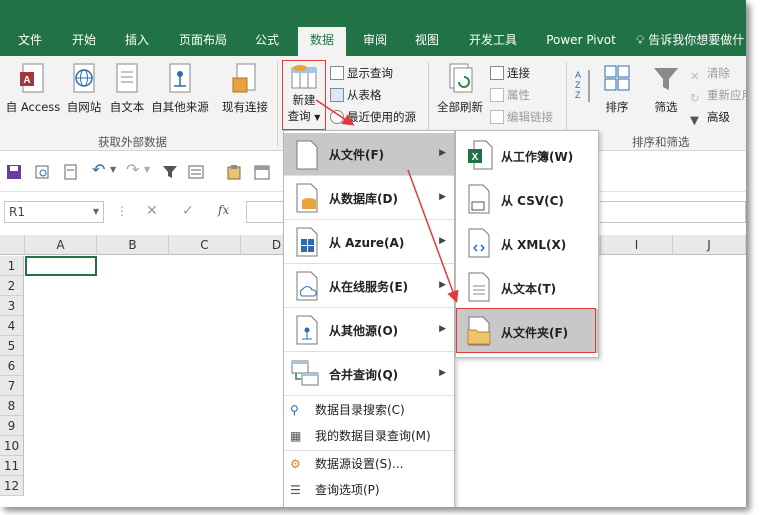  I want to click on arrow-to-from-folder, so click(433, 236).